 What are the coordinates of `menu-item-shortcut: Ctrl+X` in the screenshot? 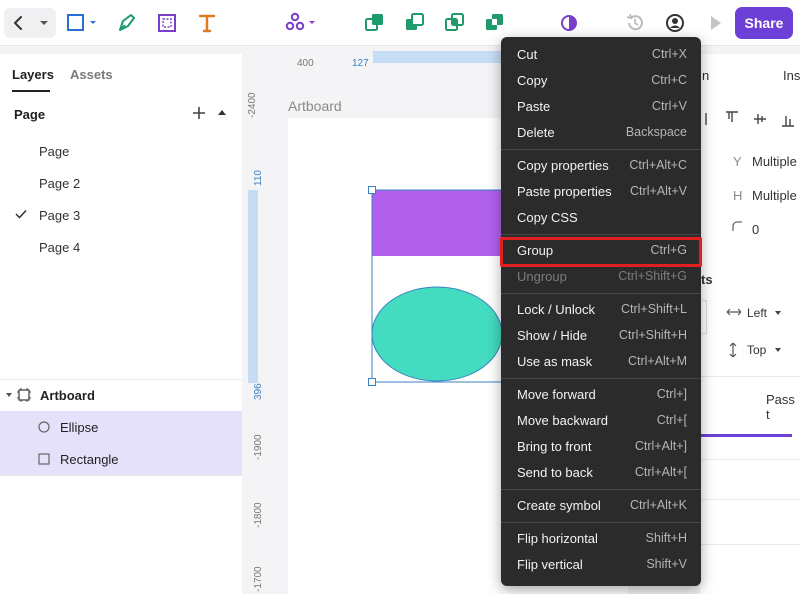 It's located at (669, 54).